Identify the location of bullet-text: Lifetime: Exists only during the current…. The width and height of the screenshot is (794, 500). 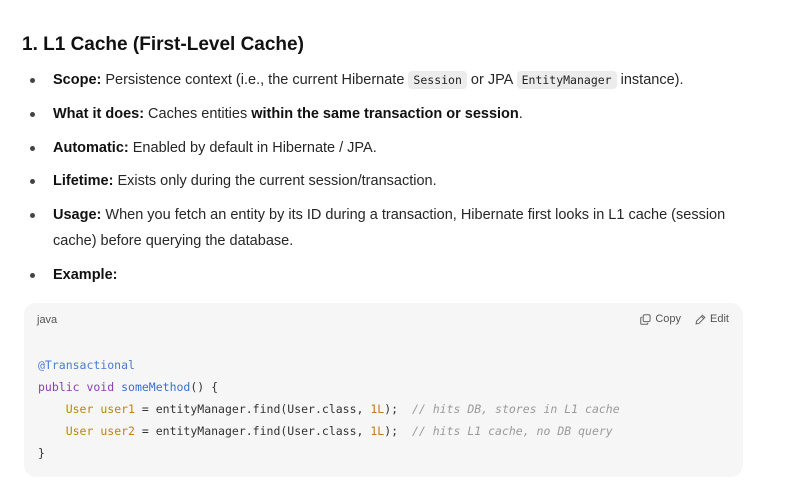
(403, 181).